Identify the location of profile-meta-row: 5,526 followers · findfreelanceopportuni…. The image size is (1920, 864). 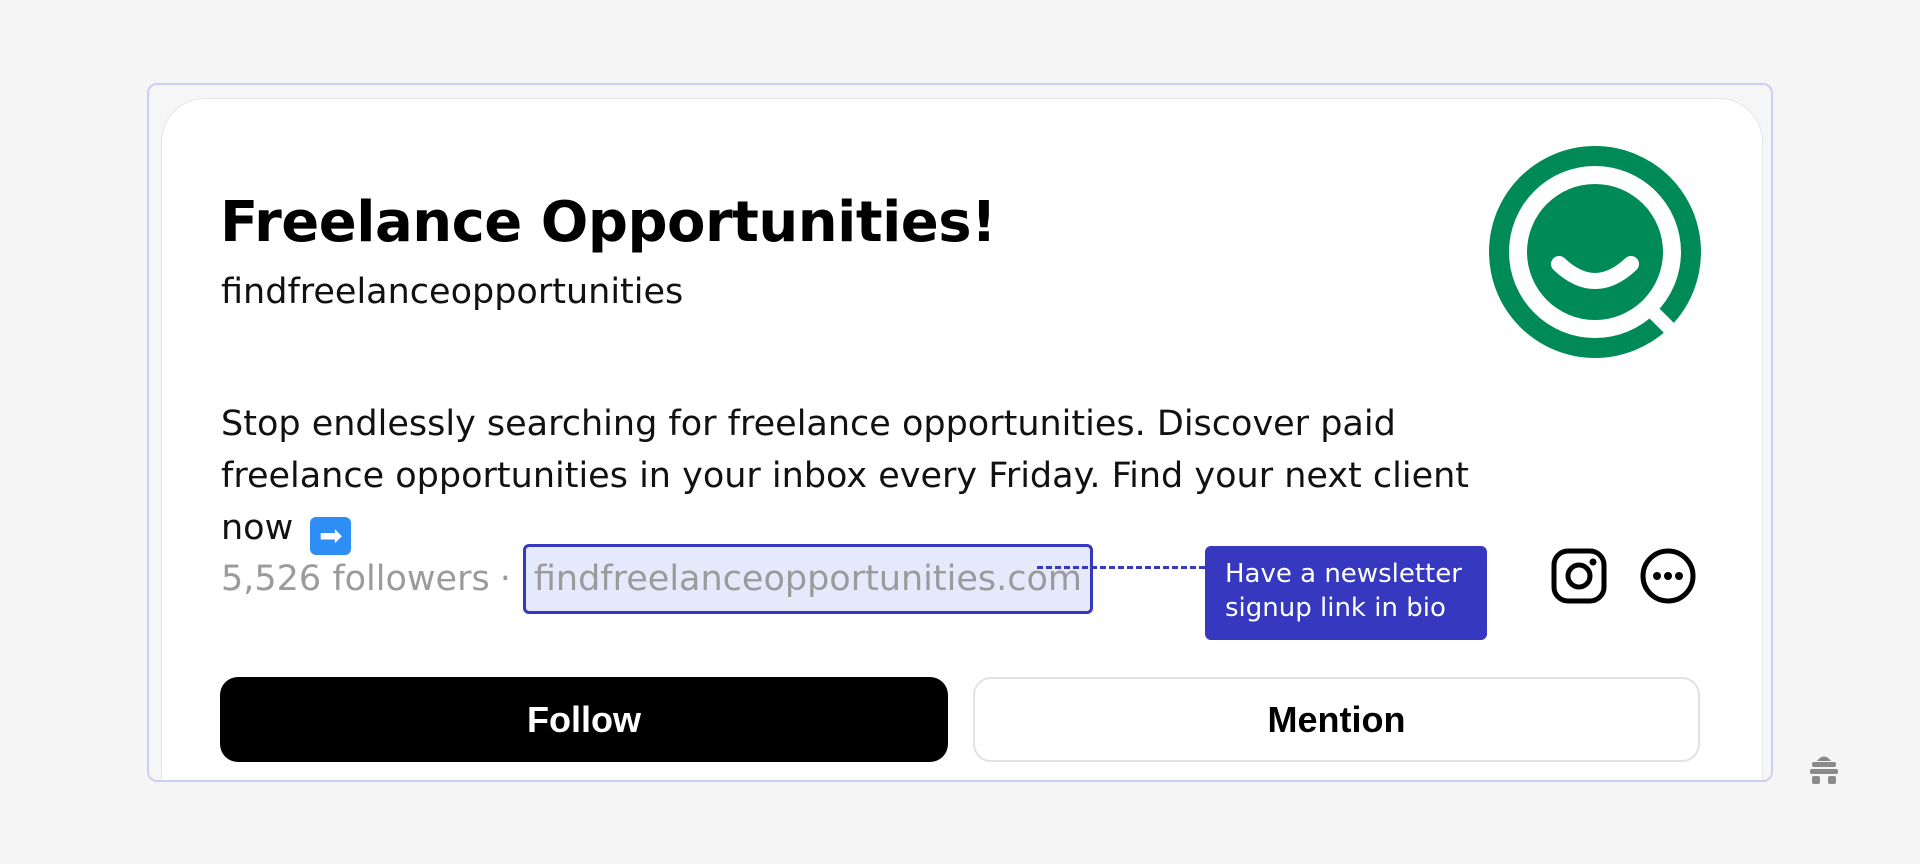
(657, 579).